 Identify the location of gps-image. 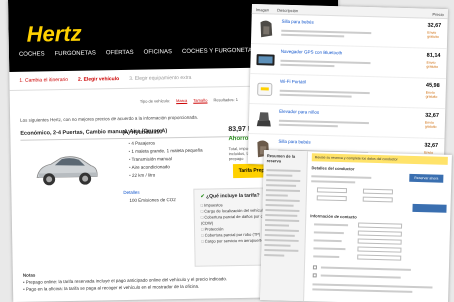
(265, 60).